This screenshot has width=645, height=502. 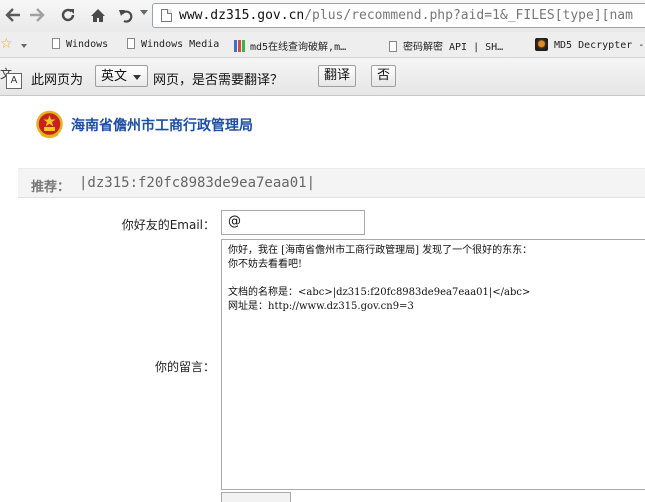 I want to click on decrypter-icon, so click(x=541, y=44).